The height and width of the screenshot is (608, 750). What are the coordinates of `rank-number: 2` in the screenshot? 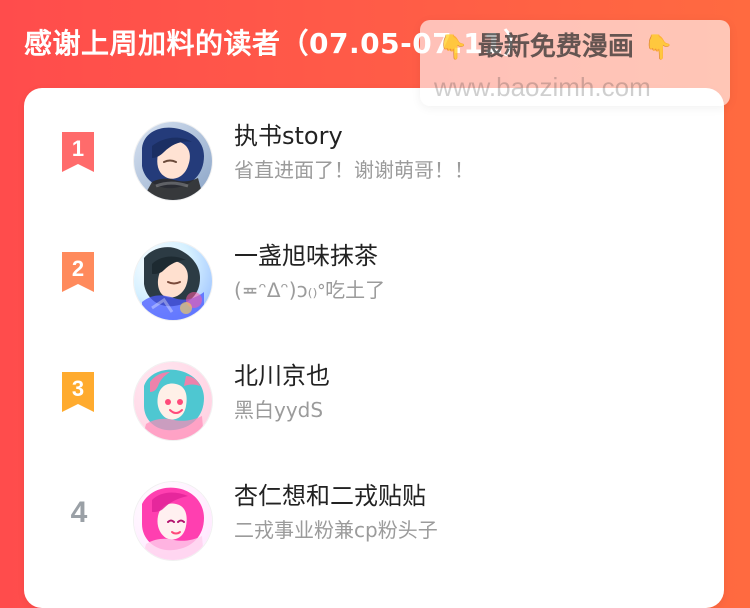 It's located at (78, 268).